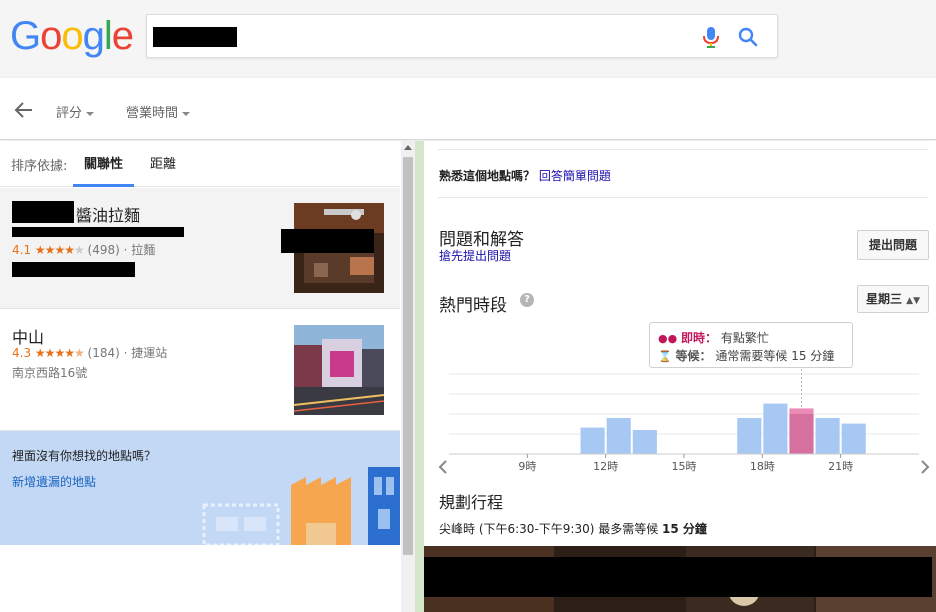 This screenshot has height=612, width=936. What do you see at coordinates (487, 176) in the screenshot?
I see `know-question: 熟悉這個地點嗎？` at bounding box center [487, 176].